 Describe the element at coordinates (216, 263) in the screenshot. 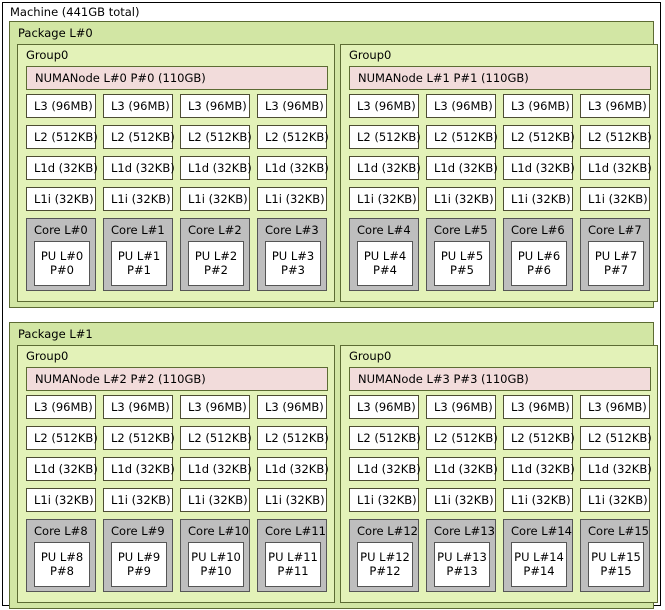

I see `pu-box: PU L#2 P#2` at that location.